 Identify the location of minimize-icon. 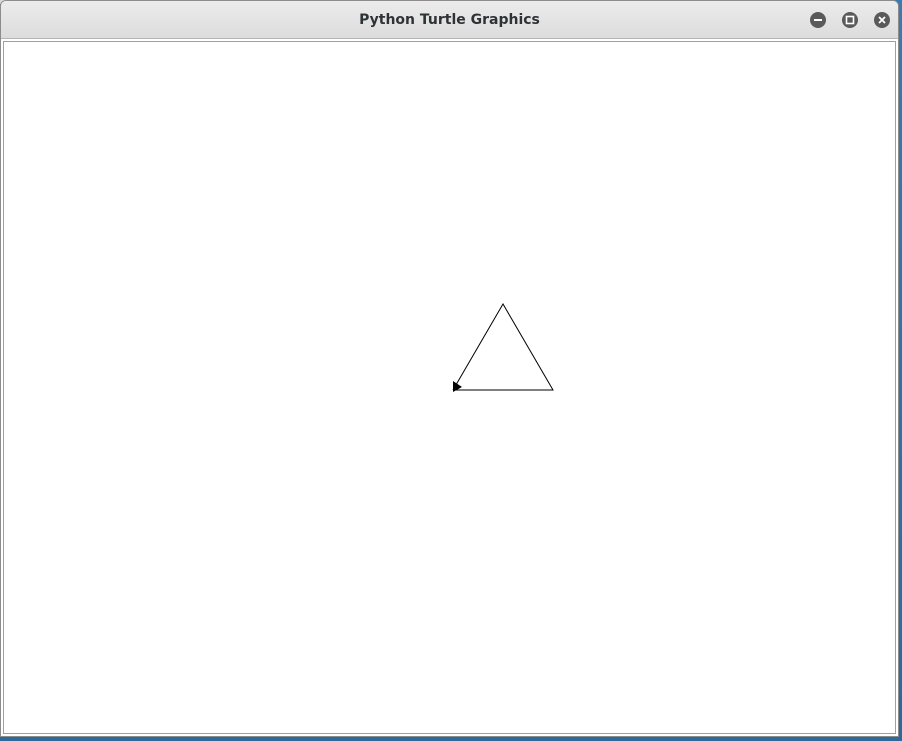
(818, 20).